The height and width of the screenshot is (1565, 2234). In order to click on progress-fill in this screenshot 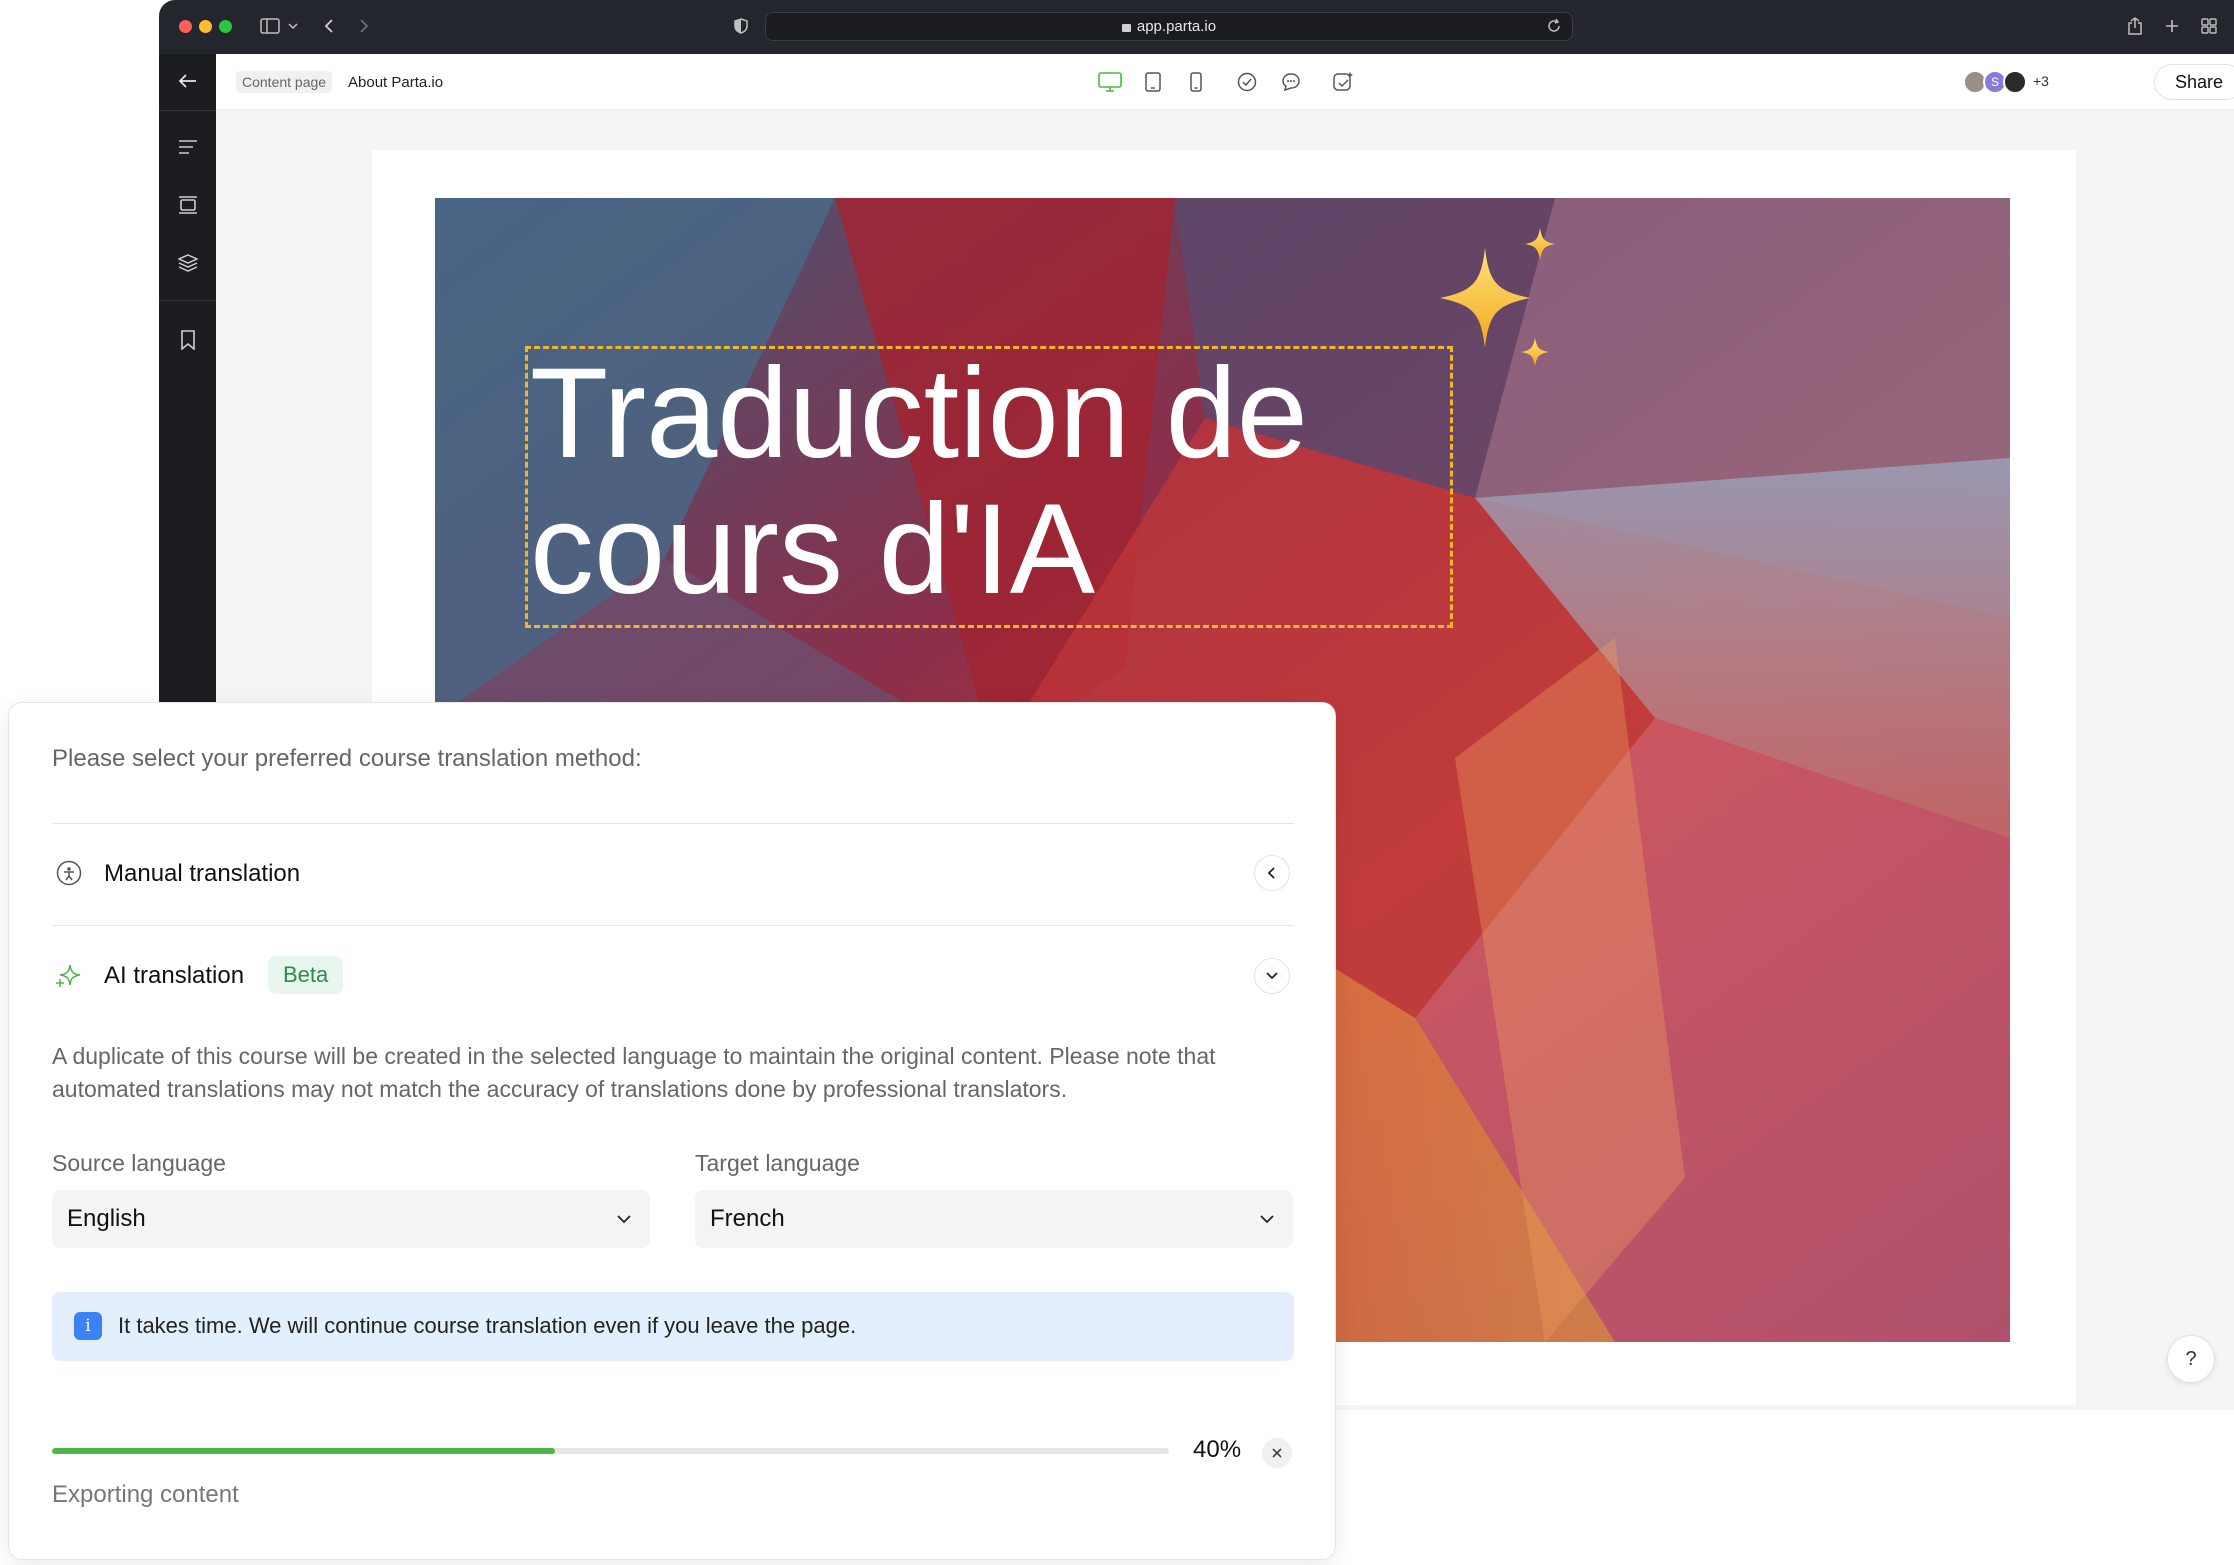, I will do `click(303, 1451)`.